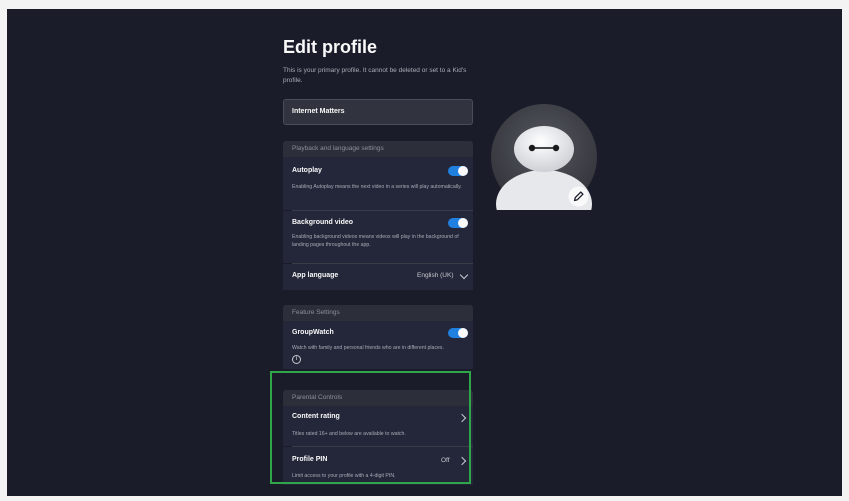  I want to click on groupwatch-title: GroupWatch, so click(313, 332).